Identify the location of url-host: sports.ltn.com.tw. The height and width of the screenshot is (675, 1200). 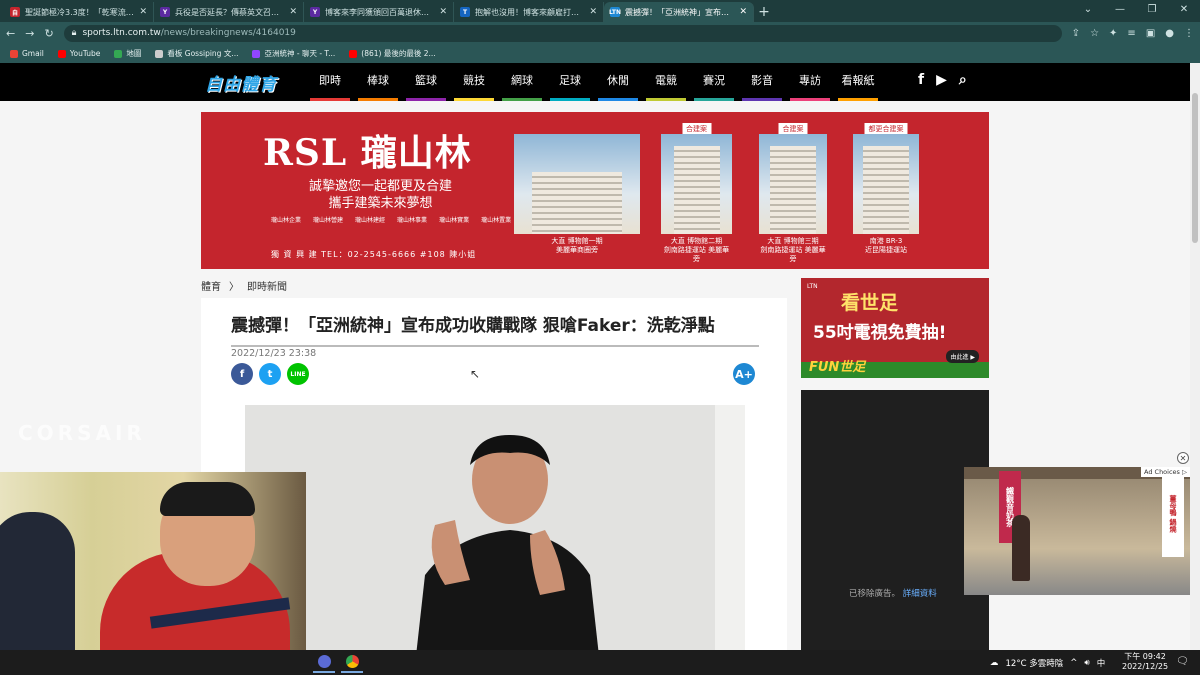
(121, 33).